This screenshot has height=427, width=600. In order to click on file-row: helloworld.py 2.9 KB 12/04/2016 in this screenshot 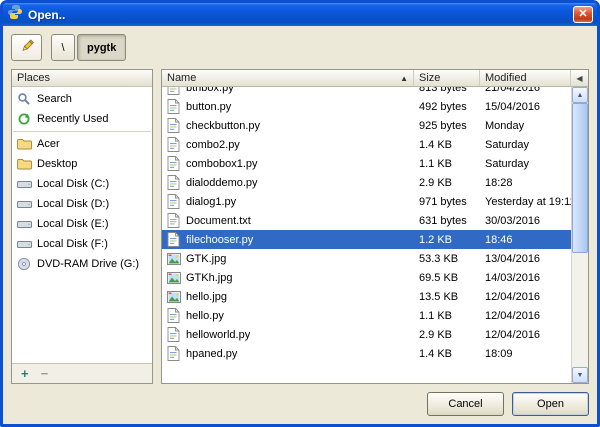, I will do `click(366, 334)`.